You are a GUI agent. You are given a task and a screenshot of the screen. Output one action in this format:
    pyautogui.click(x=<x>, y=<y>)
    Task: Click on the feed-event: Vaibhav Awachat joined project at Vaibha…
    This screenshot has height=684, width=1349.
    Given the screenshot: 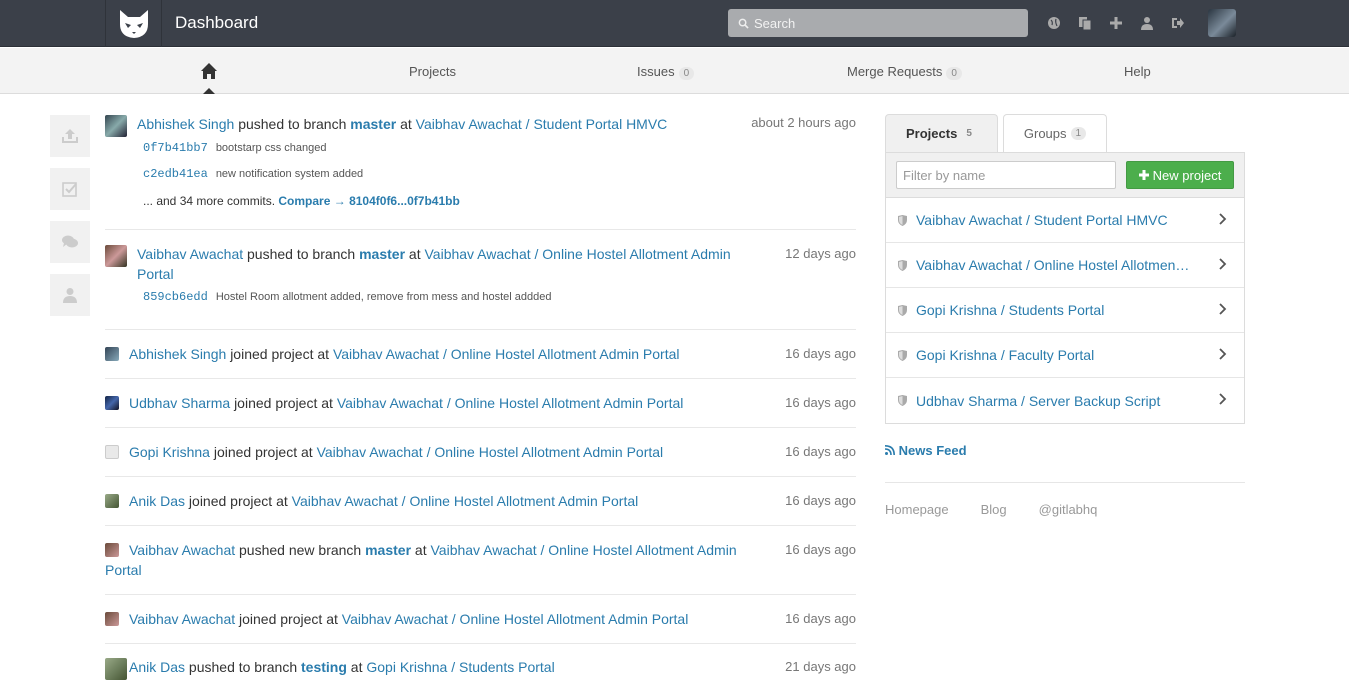 What is the action you would take?
    pyautogui.click(x=480, y=619)
    